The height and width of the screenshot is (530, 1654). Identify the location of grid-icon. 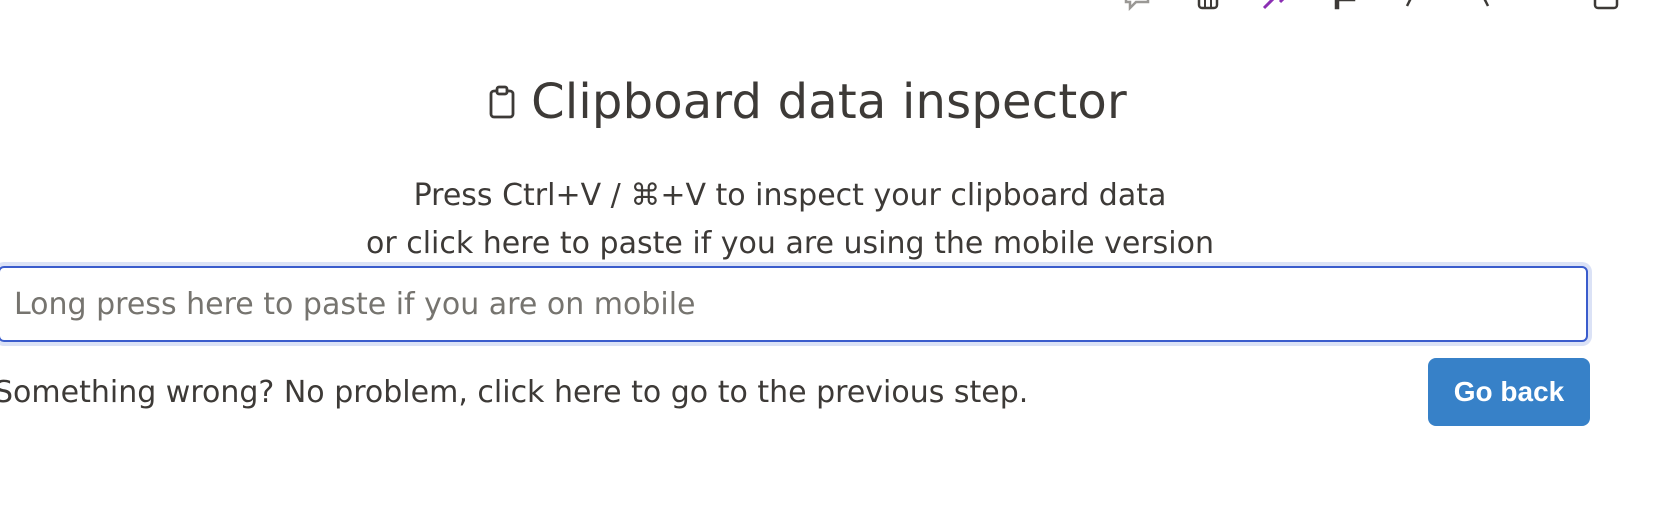
(1208, 6).